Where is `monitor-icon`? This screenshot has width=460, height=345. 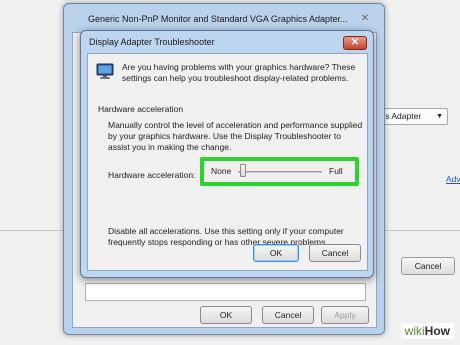 monitor-icon is located at coordinates (105, 71).